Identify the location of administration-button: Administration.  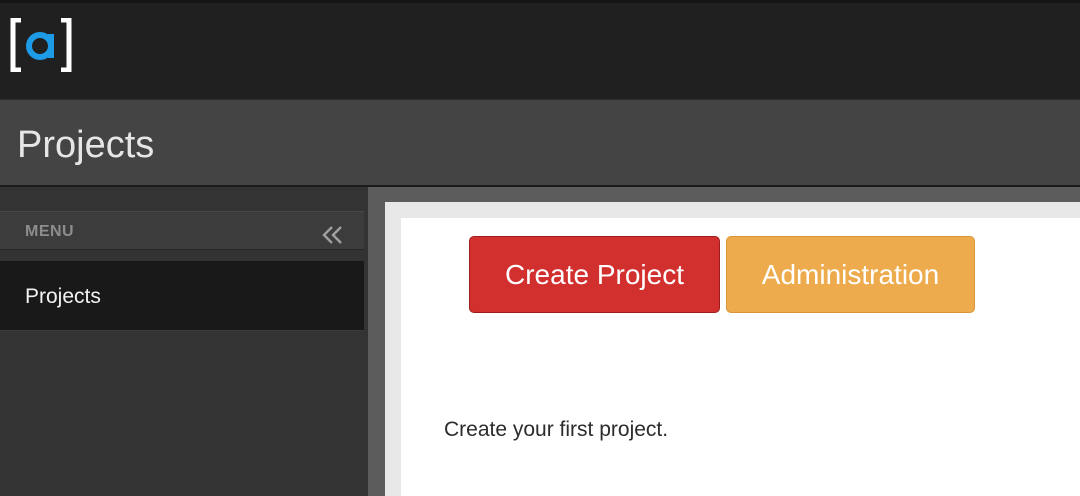
(850, 274).